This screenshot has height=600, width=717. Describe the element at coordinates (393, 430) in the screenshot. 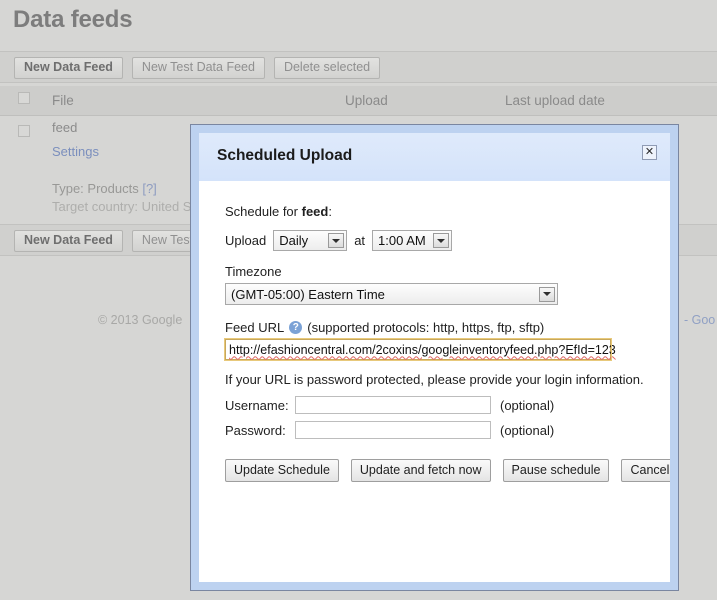

I see `password-input` at that location.